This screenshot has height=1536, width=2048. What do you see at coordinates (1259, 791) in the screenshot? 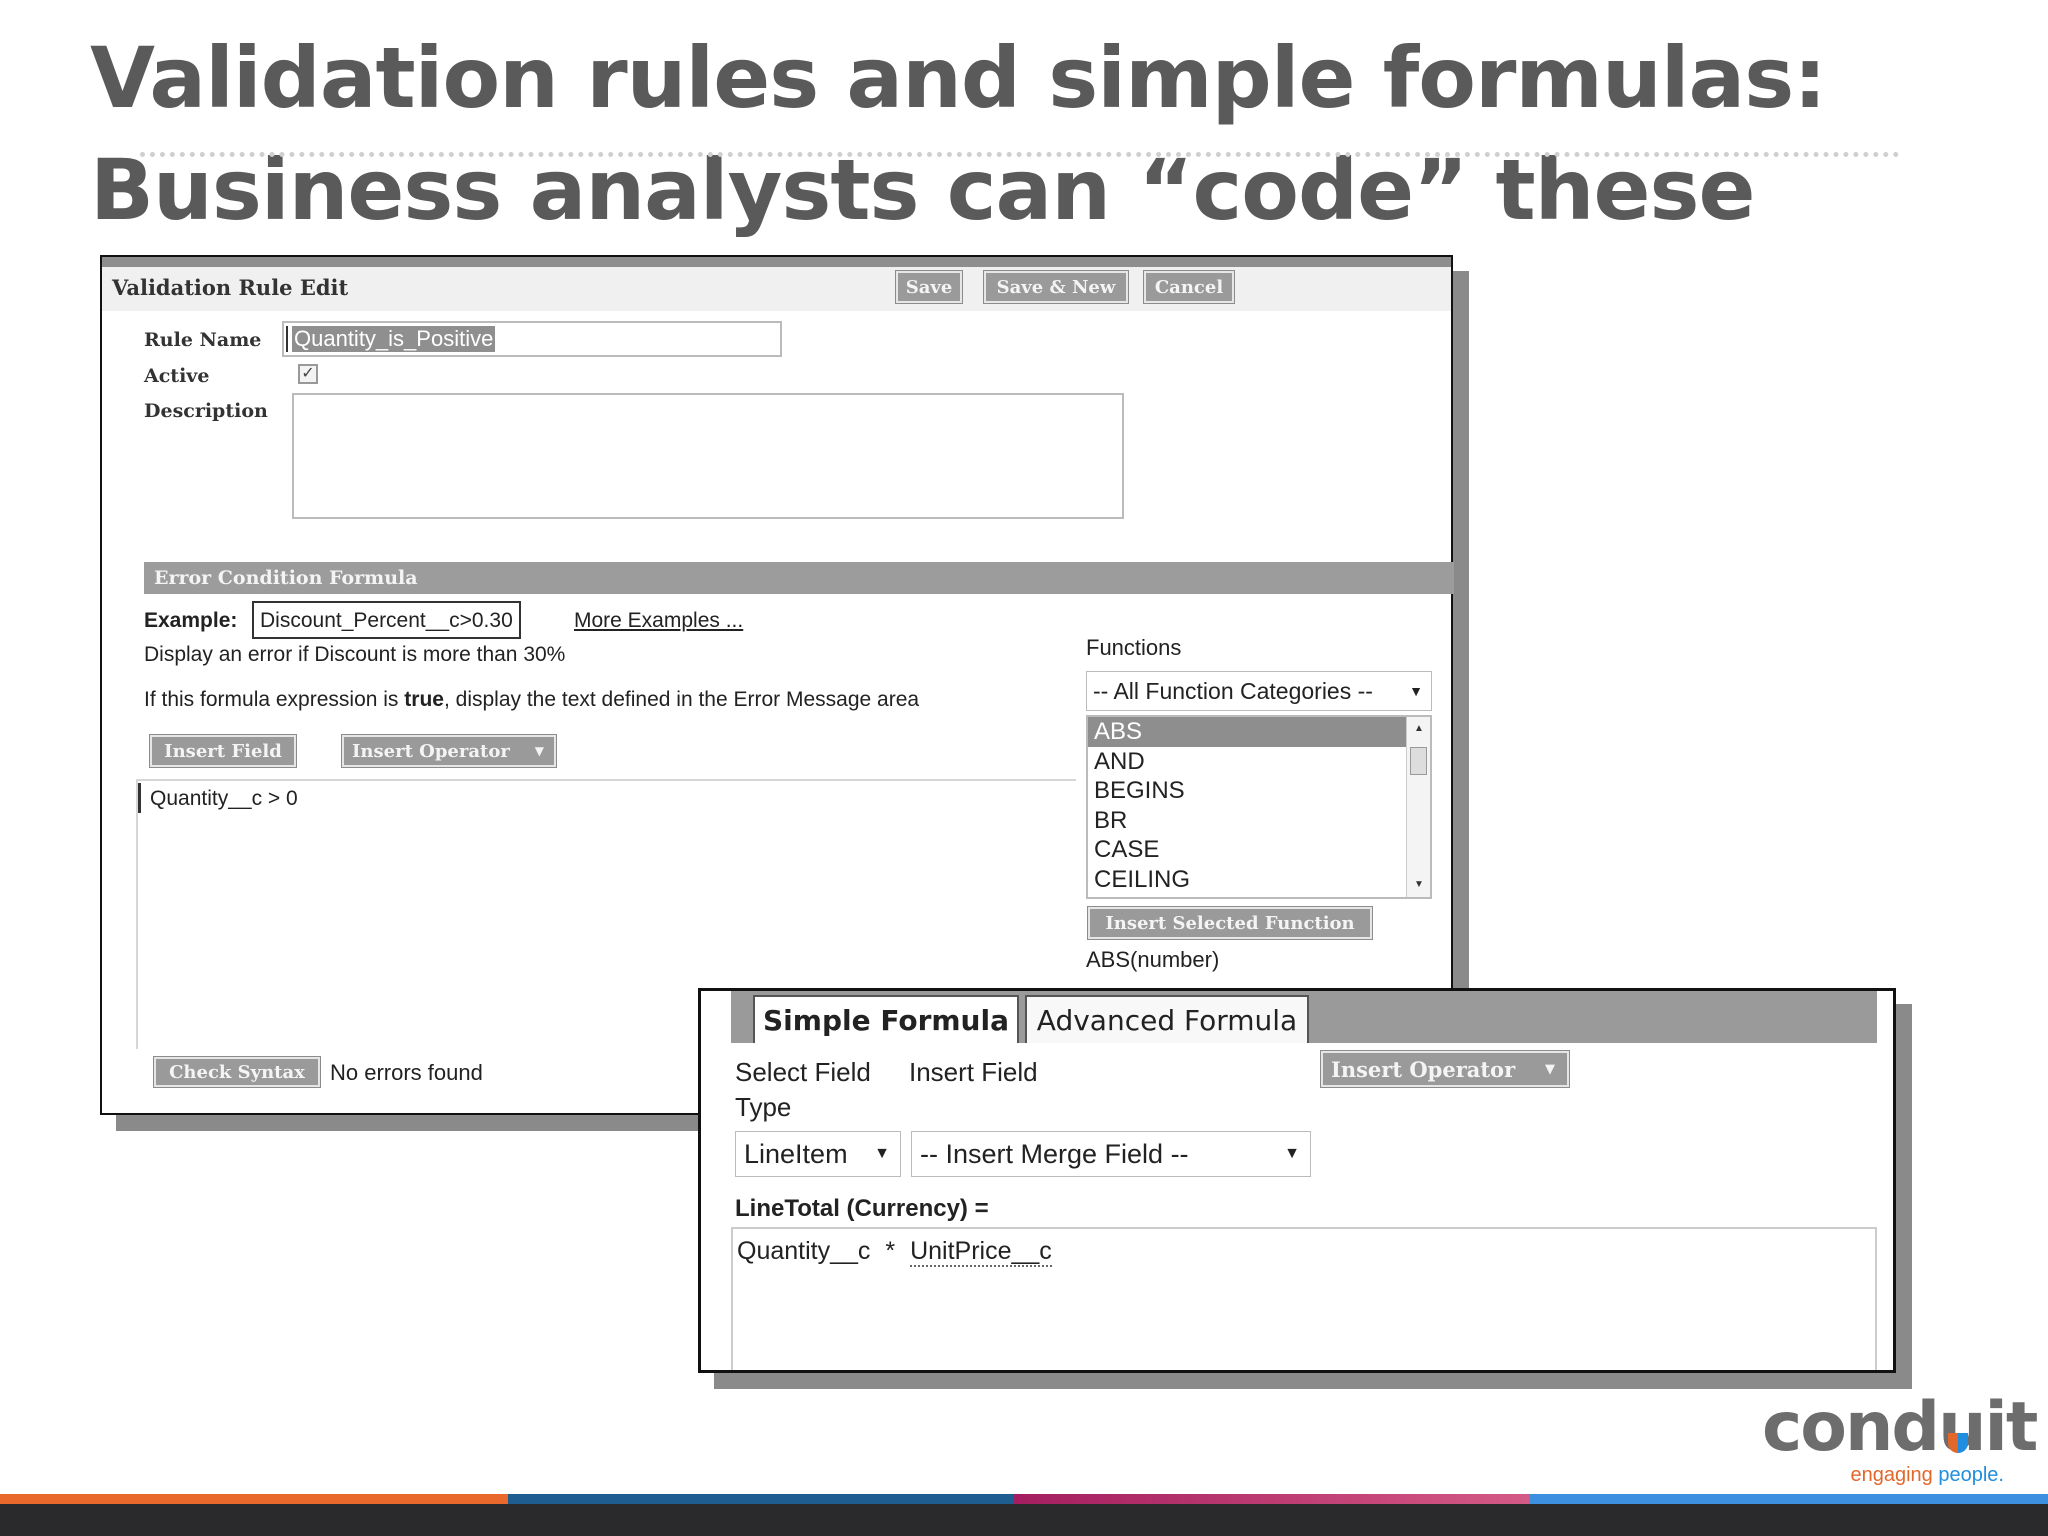
I see `function-item: BEGINS` at bounding box center [1259, 791].